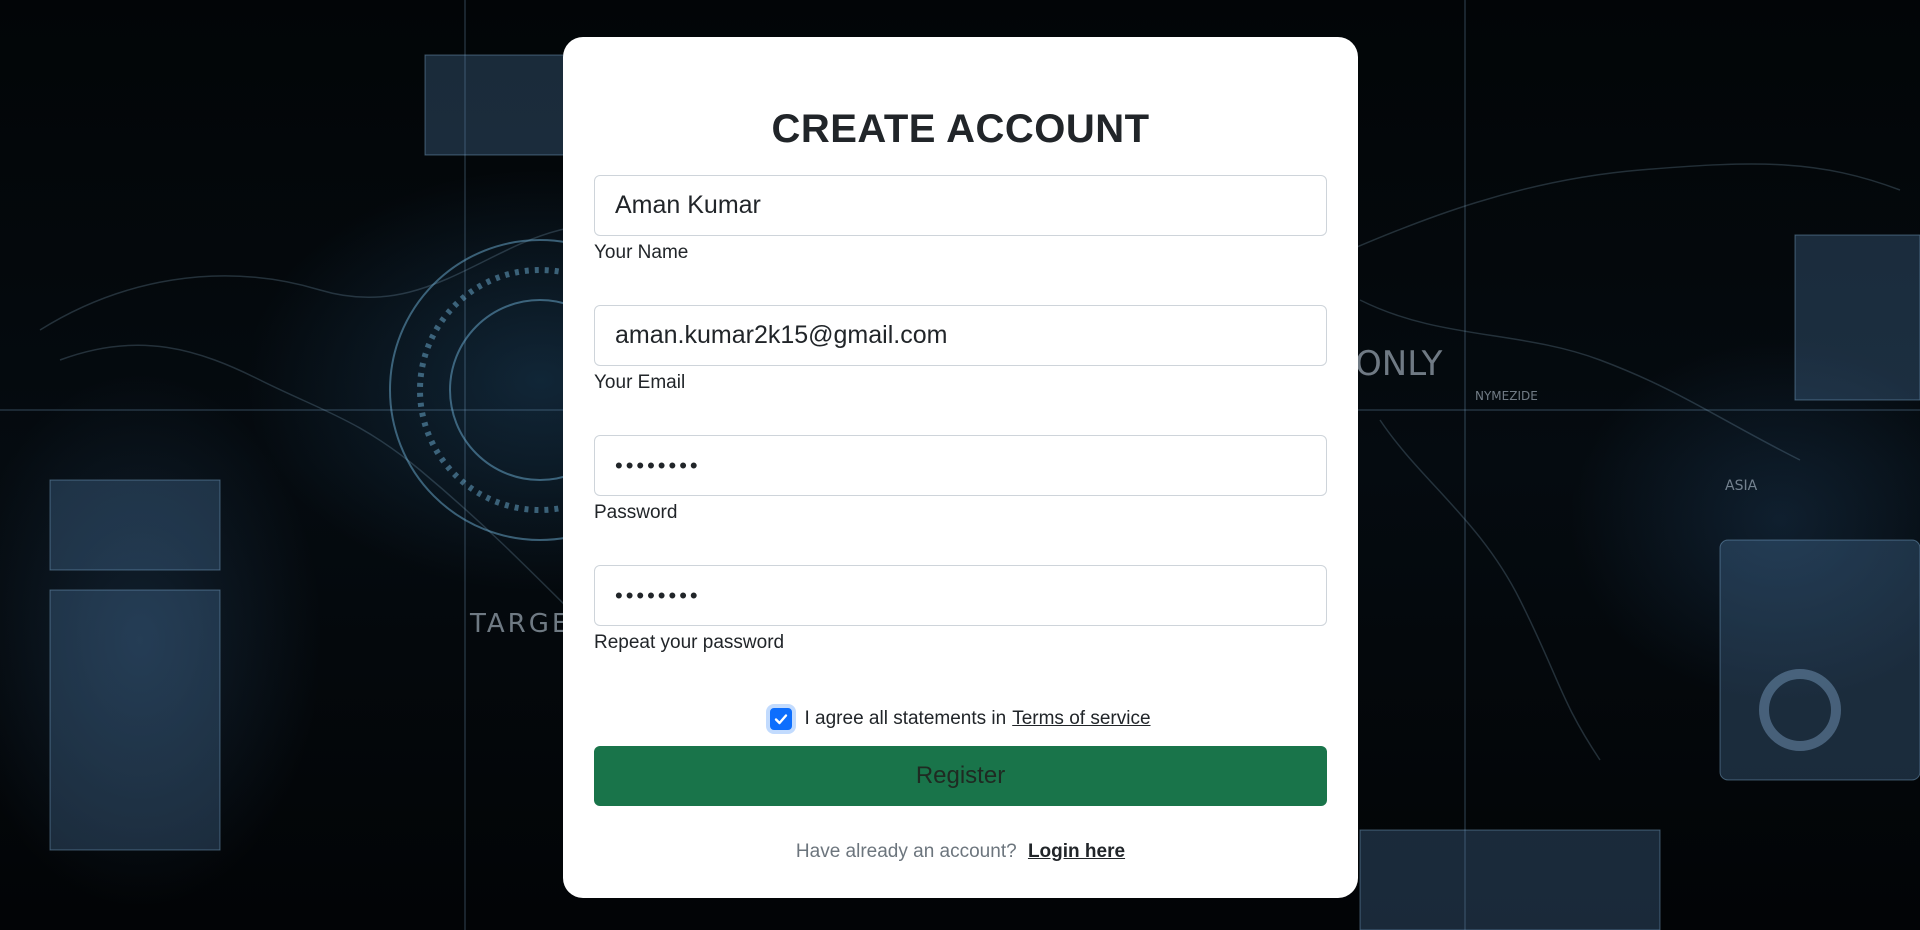 This screenshot has width=1920, height=930. Describe the element at coordinates (641, 252) in the screenshot. I see `name-label: Your Name` at that location.